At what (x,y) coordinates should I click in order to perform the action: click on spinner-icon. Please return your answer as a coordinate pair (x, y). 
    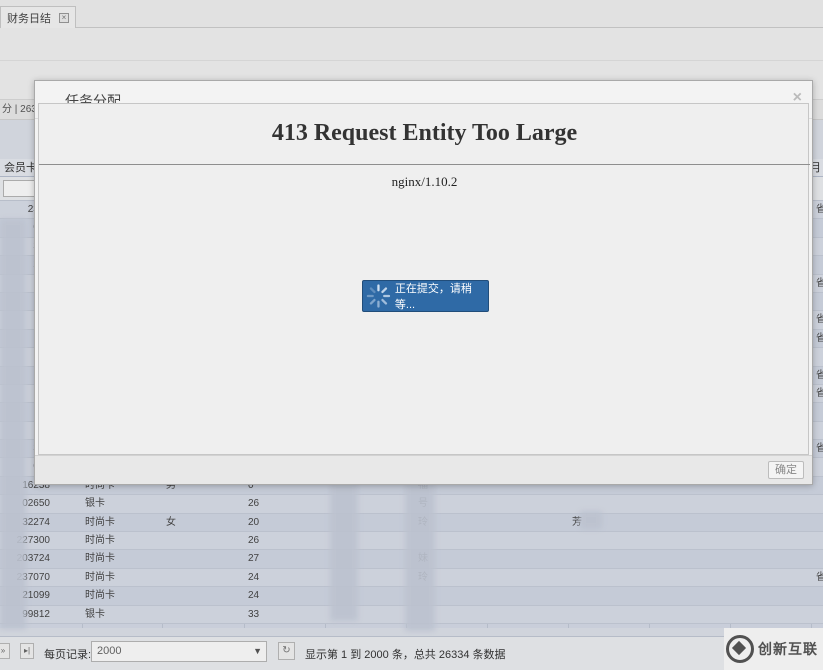
    Looking at the image, I should click on (378, 296).